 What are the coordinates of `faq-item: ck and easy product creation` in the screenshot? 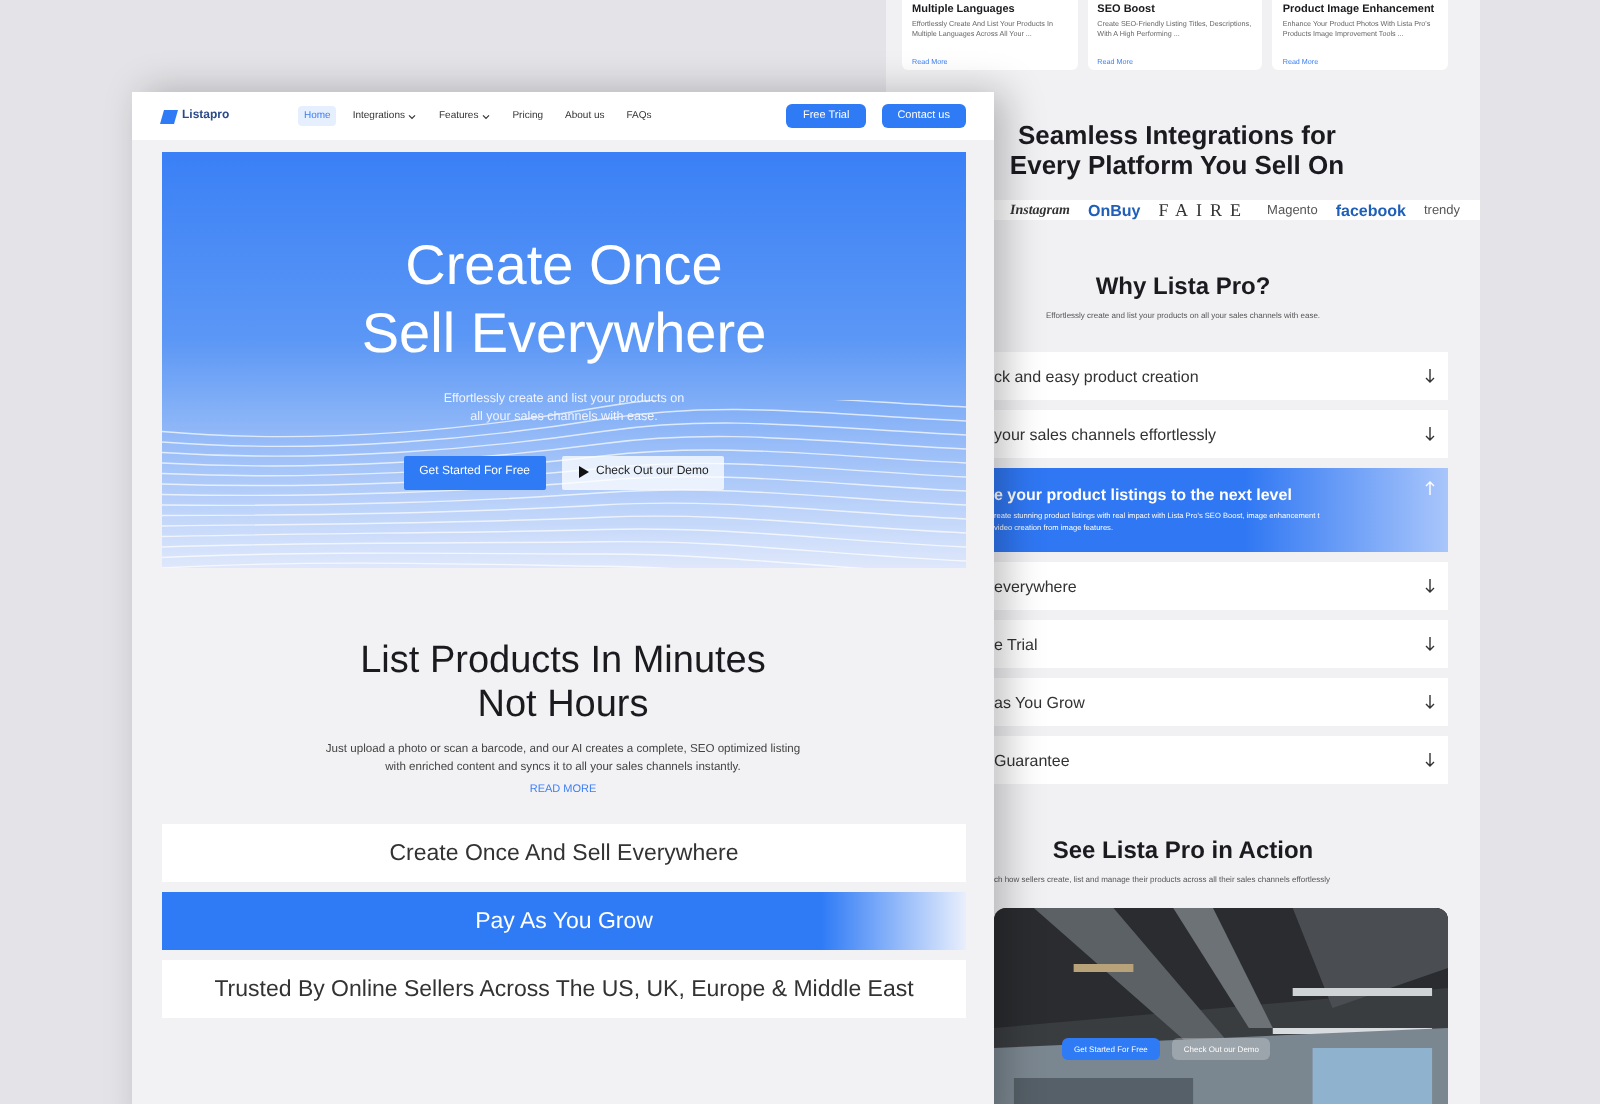 It's located at (1221, 376).